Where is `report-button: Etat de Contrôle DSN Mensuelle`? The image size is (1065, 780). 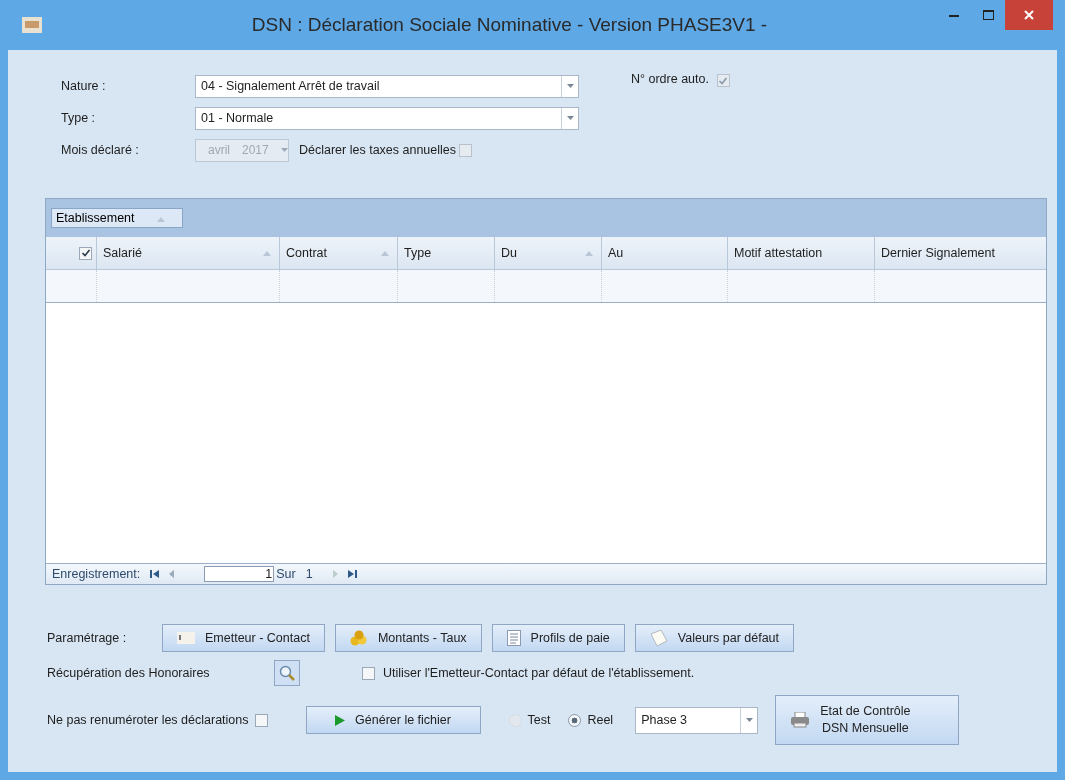 report-button: Etat de Contrôle DSN Mensuelle is located at coordinates (867, 720).